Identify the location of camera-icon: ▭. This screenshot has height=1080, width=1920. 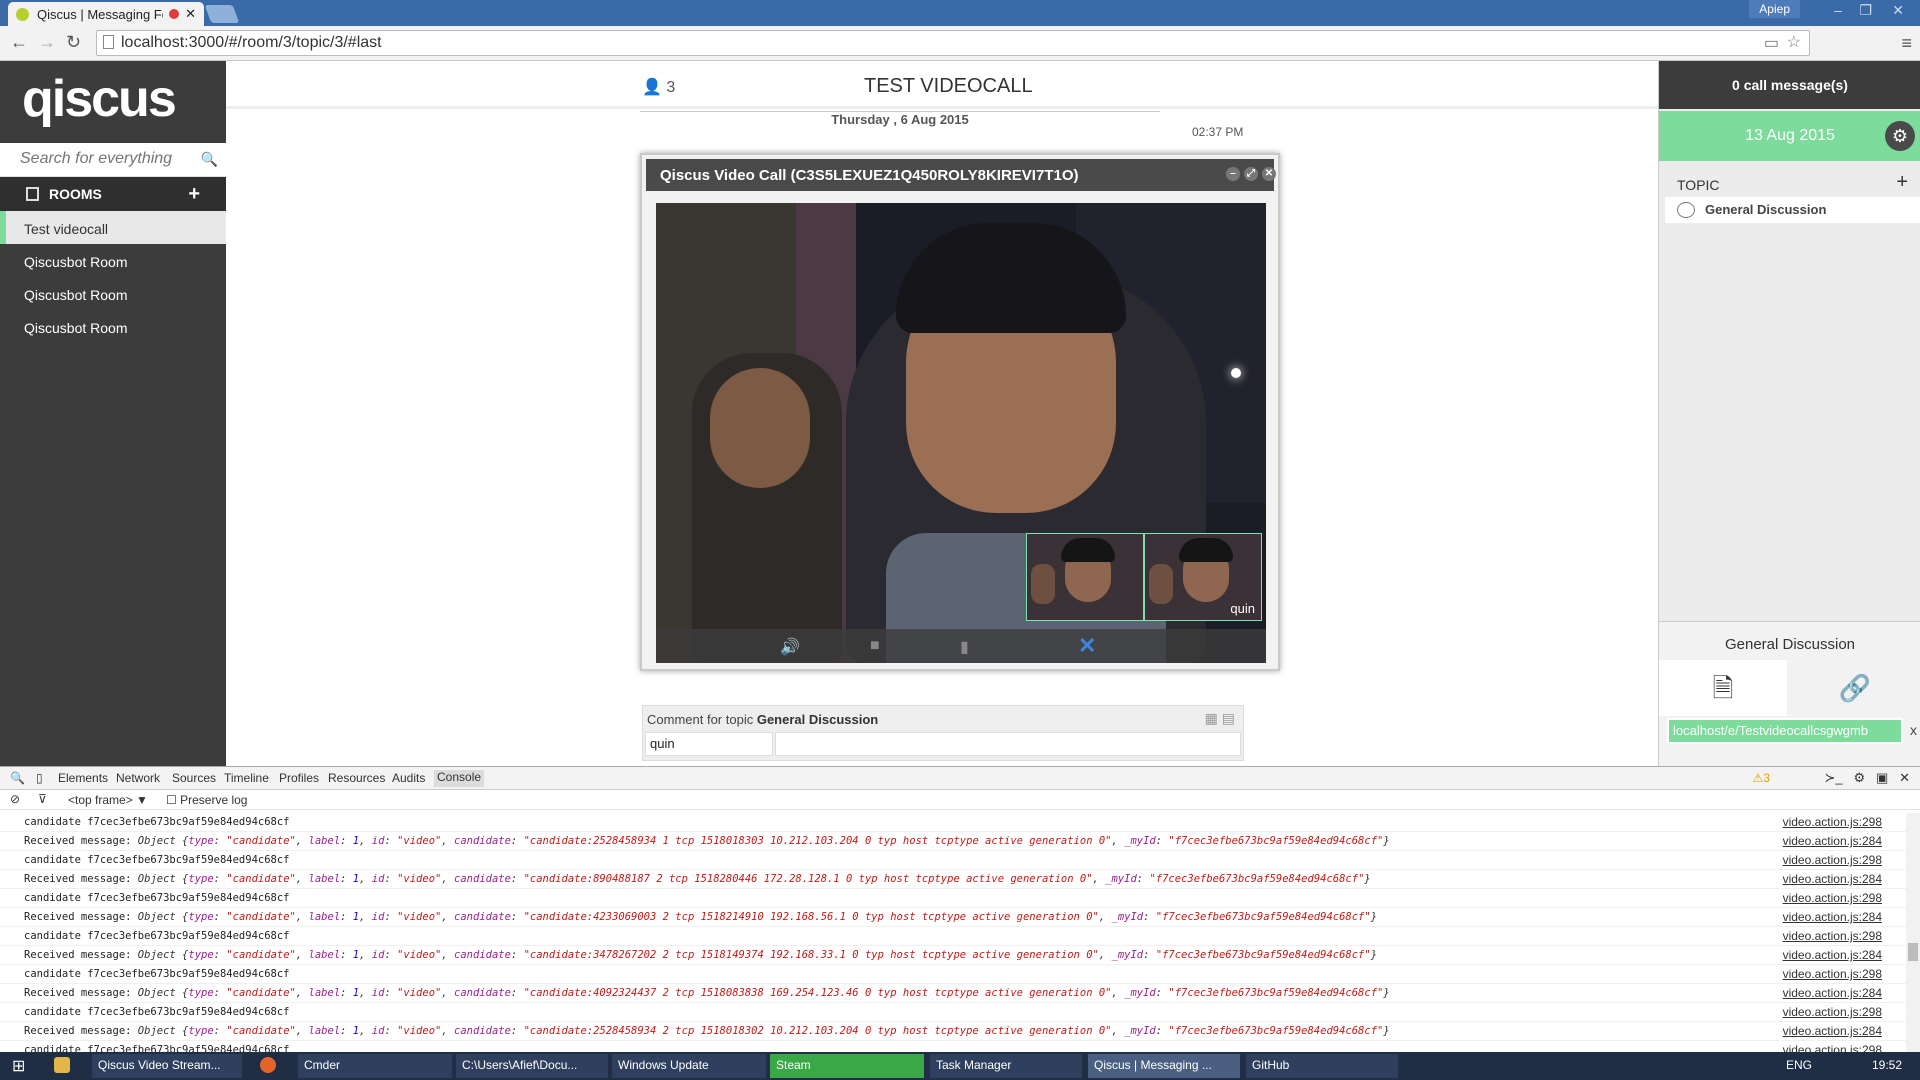
(1771, 43).